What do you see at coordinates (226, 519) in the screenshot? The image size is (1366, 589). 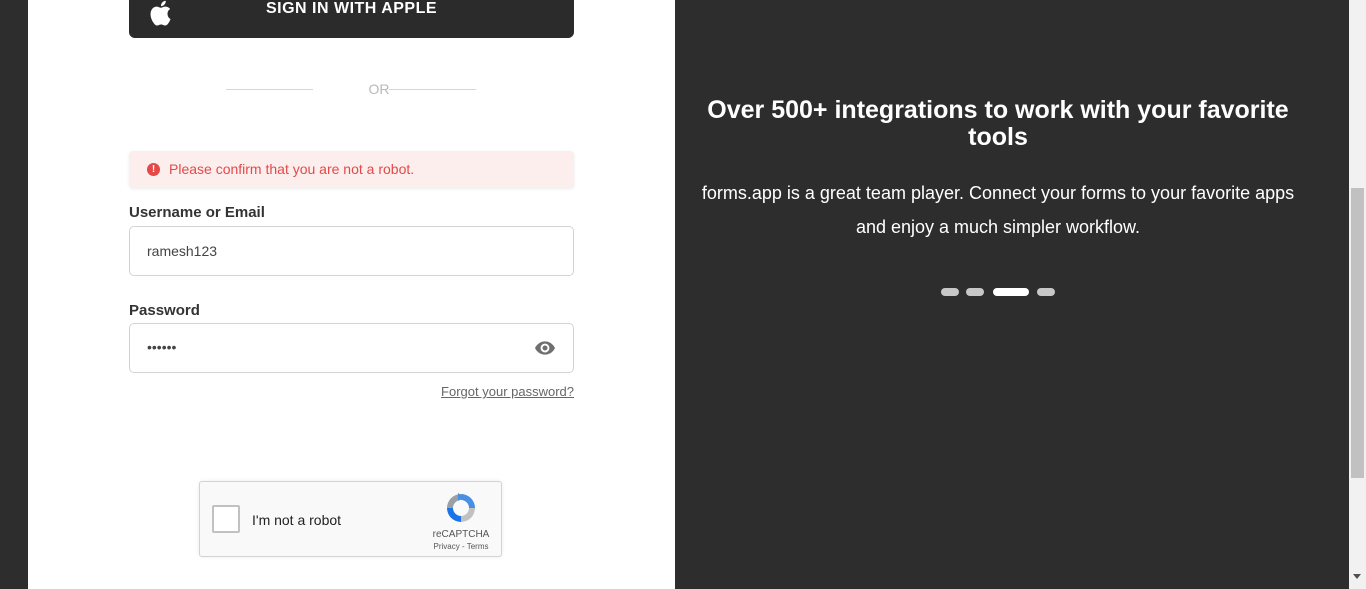 I see `recaptcha-checkbox` at bounding box center [226, 519].